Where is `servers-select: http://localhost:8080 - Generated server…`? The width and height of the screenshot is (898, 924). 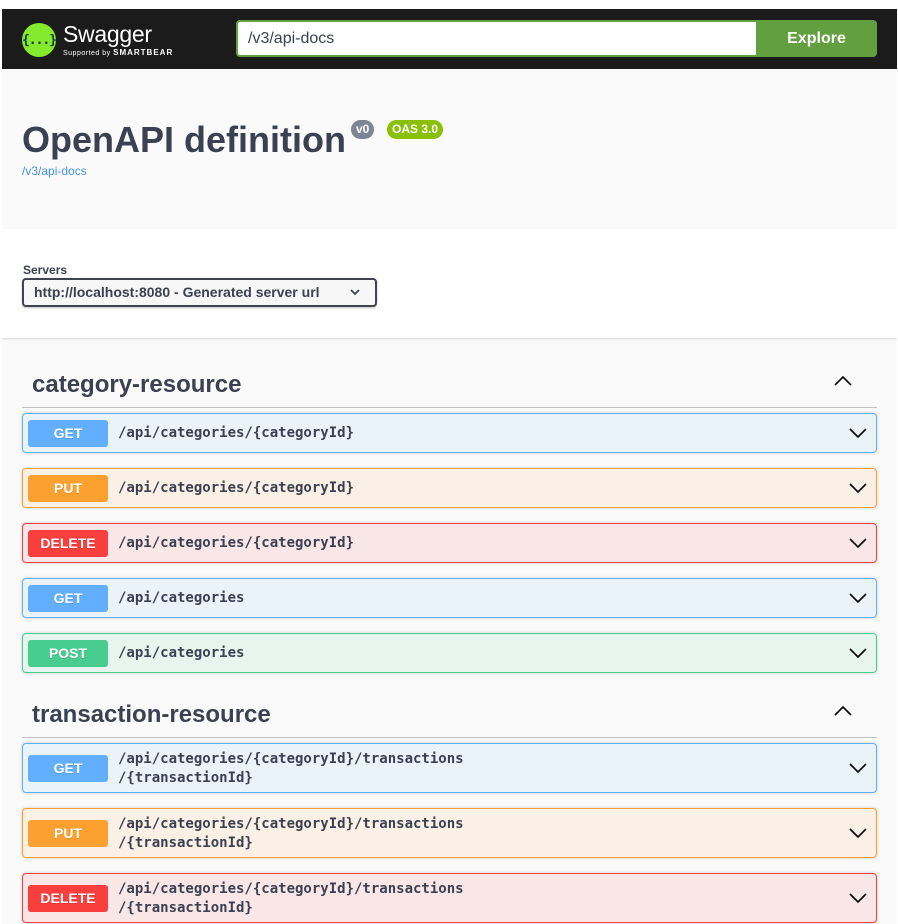 servers-select: http://localhost:8080 - Generated server… is located at coordinates (199, 292).